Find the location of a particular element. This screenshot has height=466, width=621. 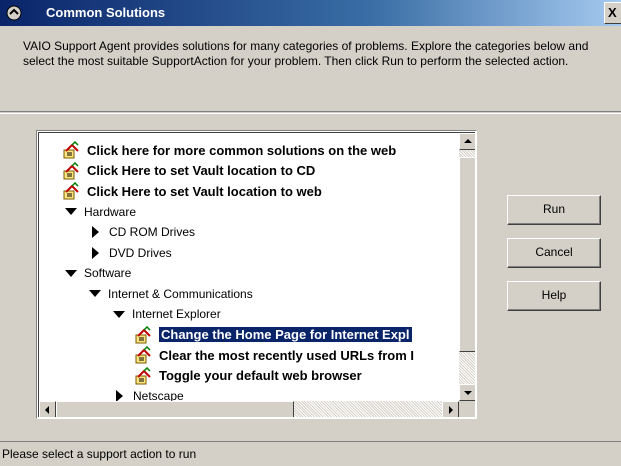

tree-item-label: Software is located at coordinates (108, 273).